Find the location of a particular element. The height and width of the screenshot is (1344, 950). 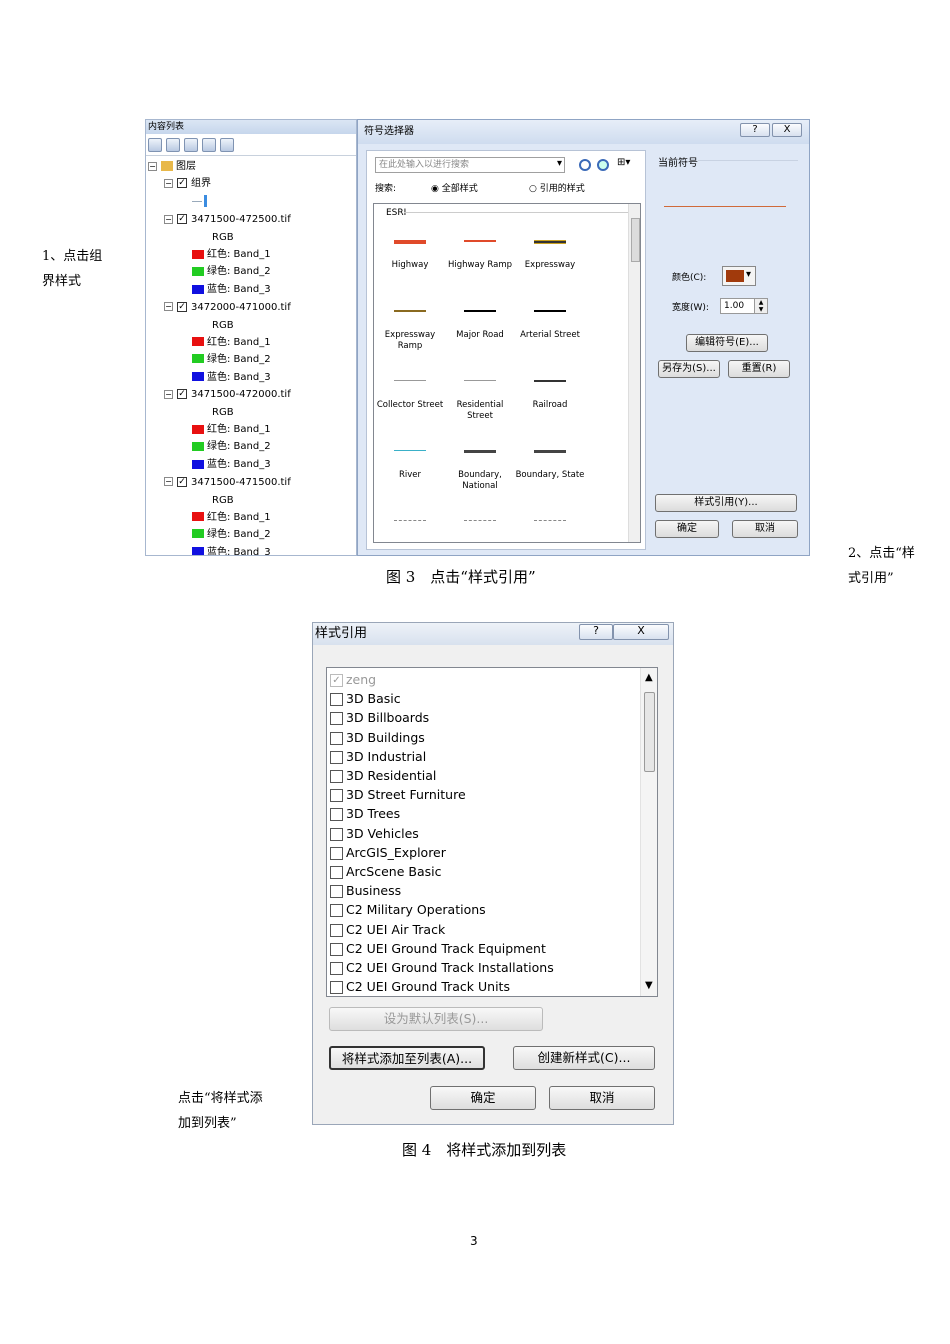

style-list-item: 3D Trees is located at coordinates (365, 813).